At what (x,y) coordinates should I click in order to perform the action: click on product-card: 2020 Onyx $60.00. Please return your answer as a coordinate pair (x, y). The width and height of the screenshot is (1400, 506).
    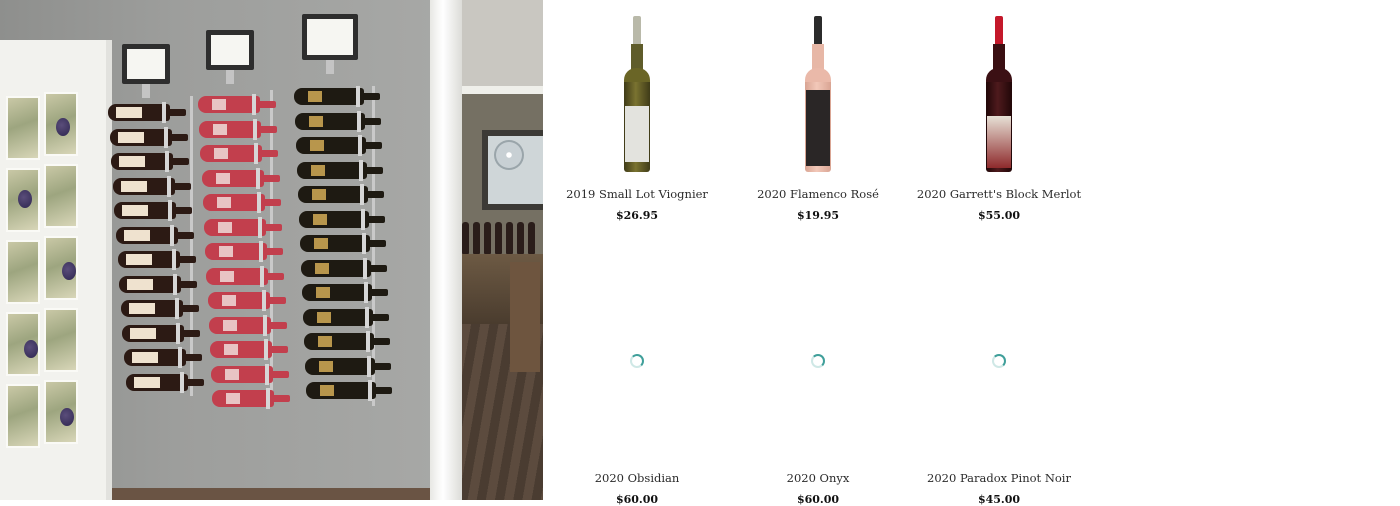
    Looking at the image, I should click on (818, 395).